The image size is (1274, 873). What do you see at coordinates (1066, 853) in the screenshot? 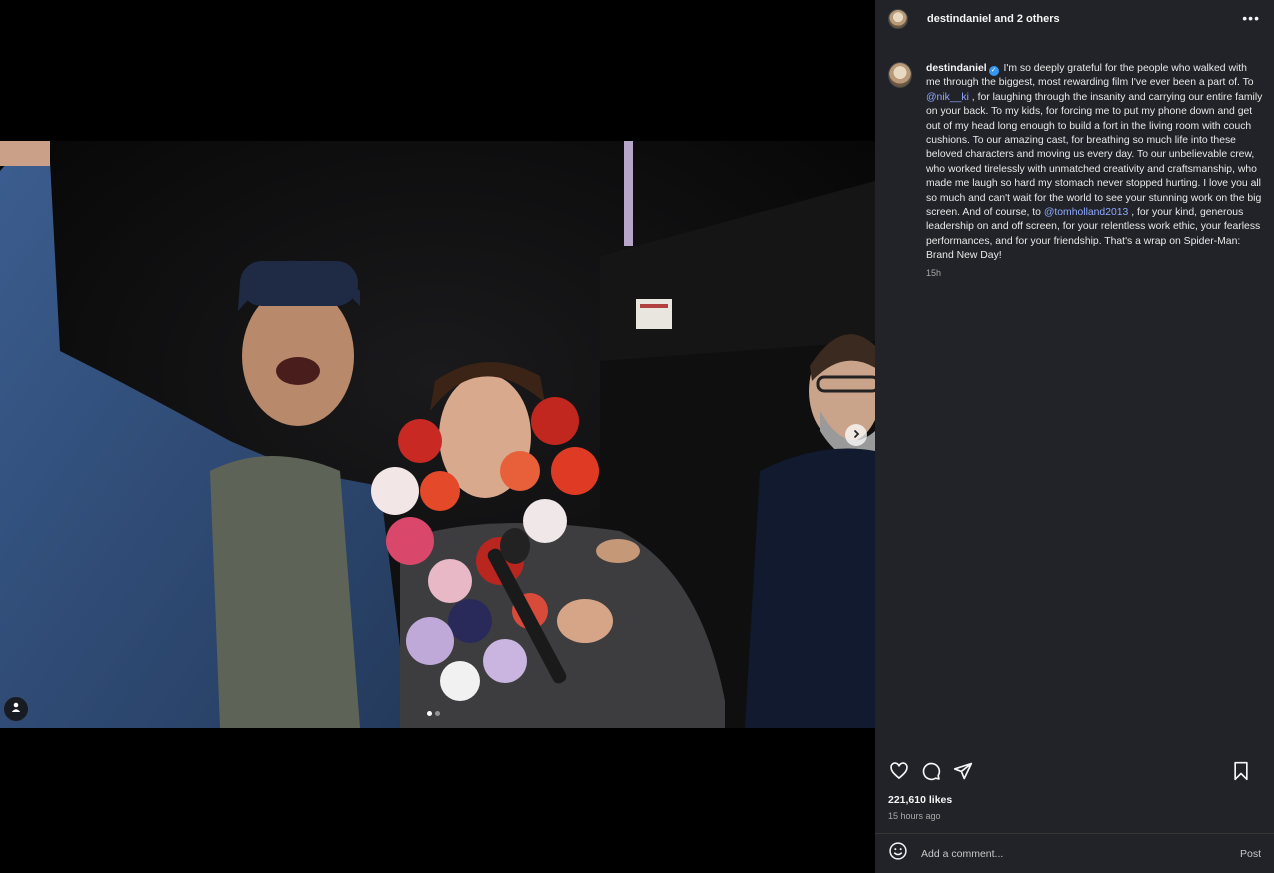
I see `comment-input` at bounding box center [1066, 853].